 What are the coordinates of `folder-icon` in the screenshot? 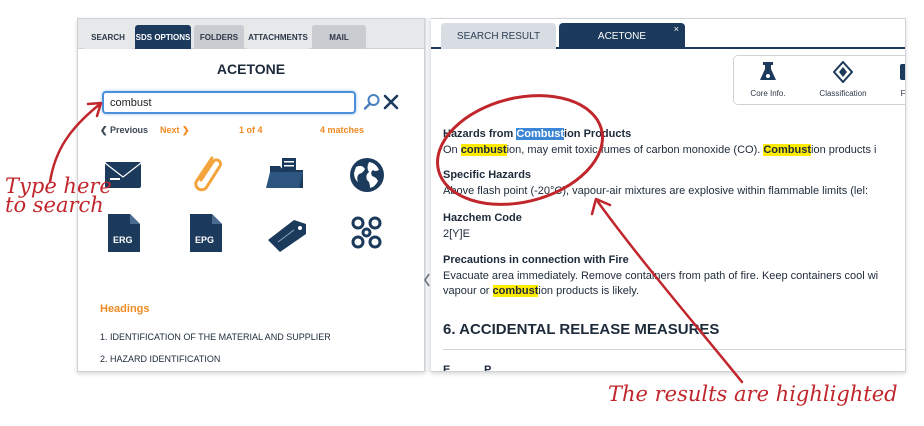 It's located at (287, 175).